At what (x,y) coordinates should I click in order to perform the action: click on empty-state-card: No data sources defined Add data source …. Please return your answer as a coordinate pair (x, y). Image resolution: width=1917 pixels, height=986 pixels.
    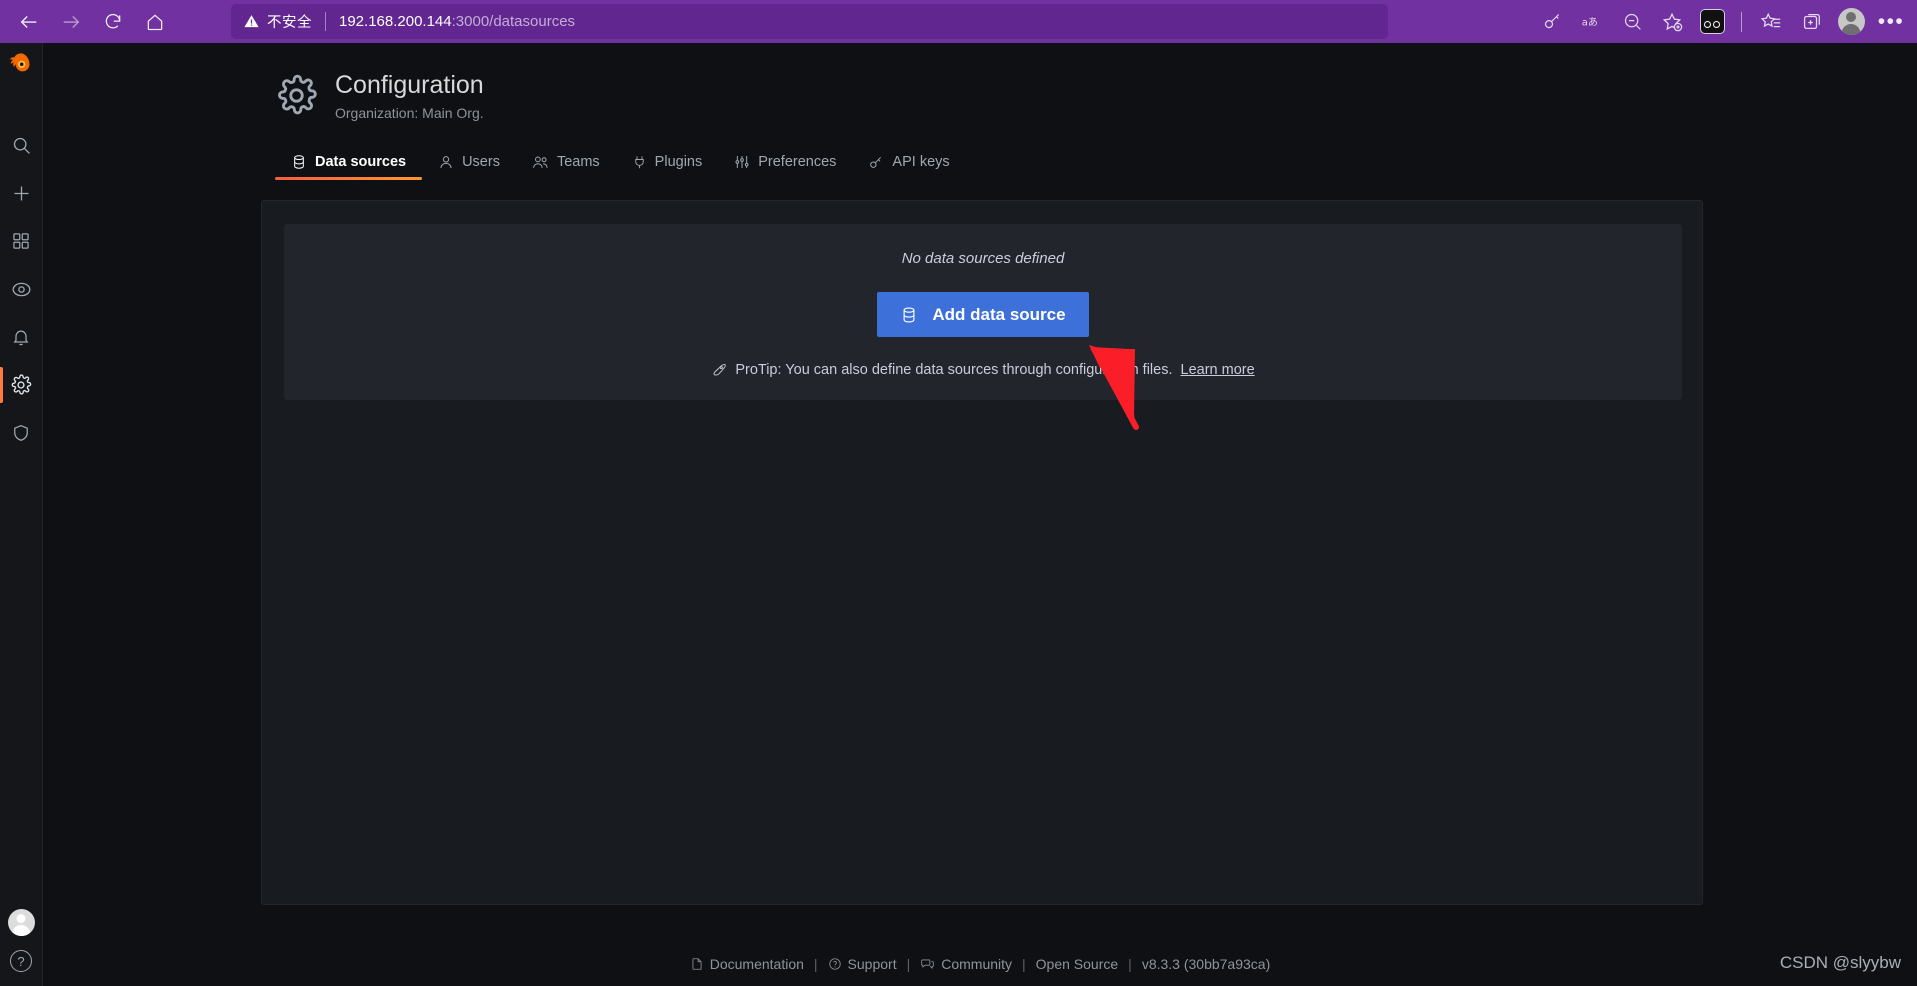
    Looking at the image, I should click on (983, 312).